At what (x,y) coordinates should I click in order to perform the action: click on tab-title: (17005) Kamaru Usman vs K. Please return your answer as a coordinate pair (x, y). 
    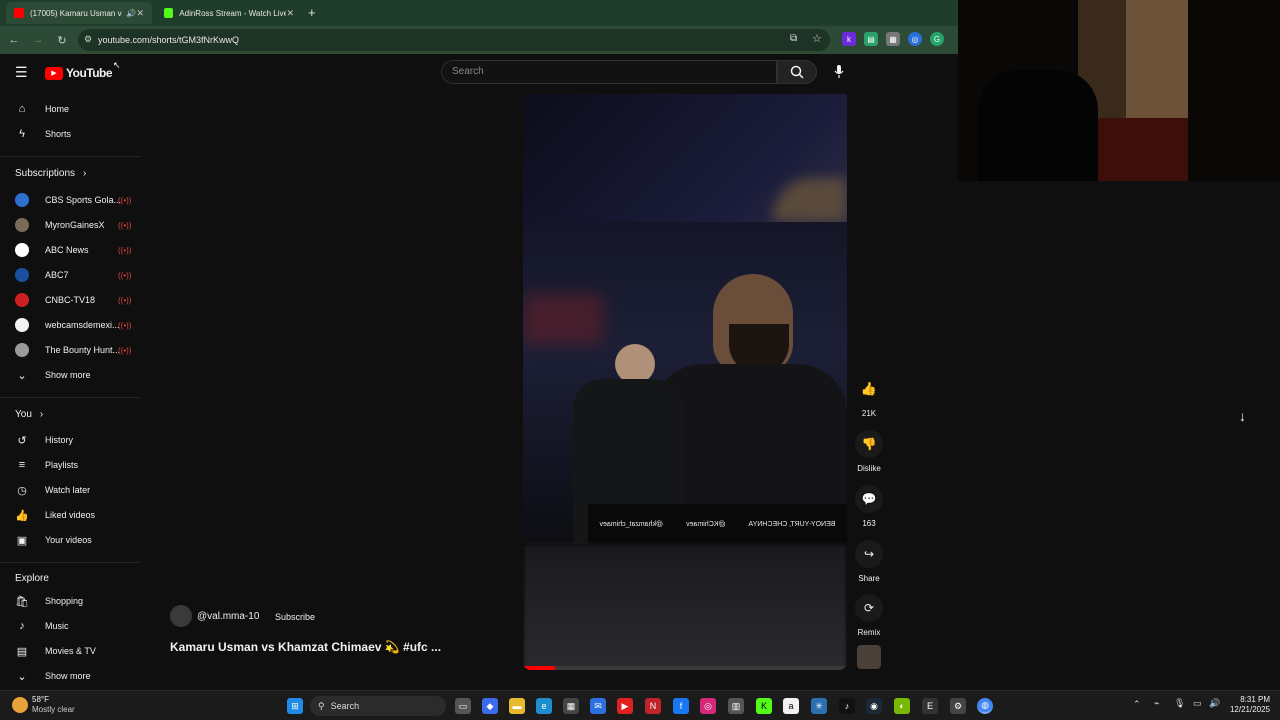
    Looking at the image, I should click on (76, 13).